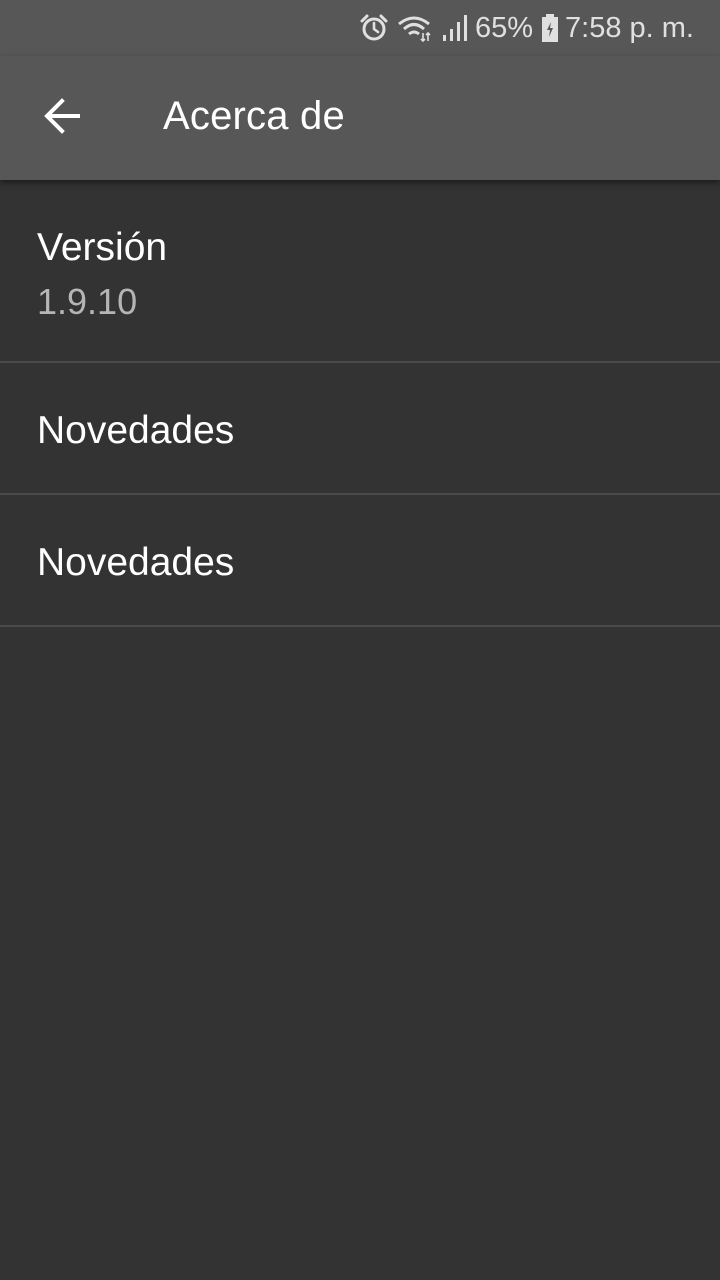  Describe the element at coordinates (550, 28) in the screenshot. I see `battery-icon` at that location.